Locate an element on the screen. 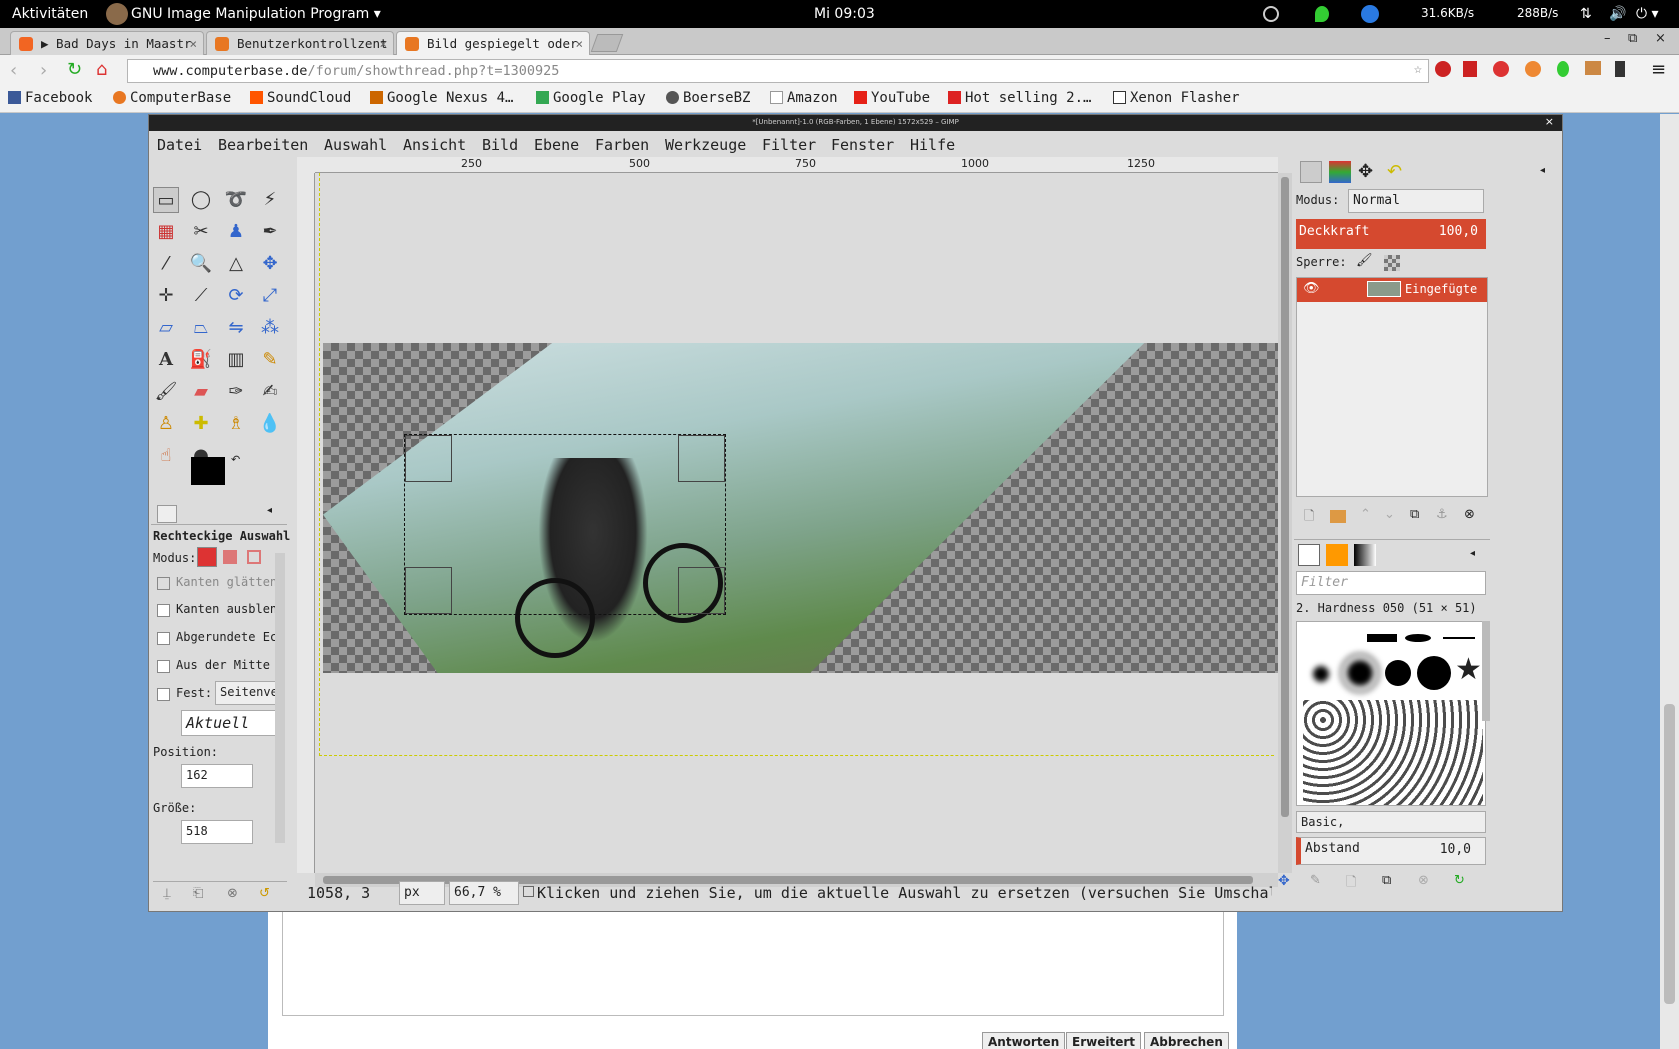  duplicate-brush-icon: ⧉ is located at coordinates (1386, 880).